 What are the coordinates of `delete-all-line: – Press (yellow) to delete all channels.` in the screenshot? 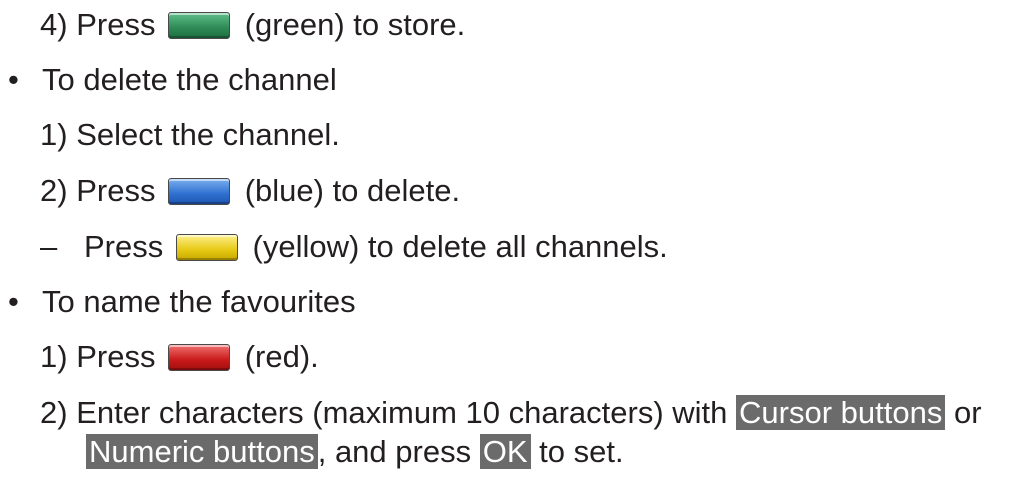 It's located at (354, 247).